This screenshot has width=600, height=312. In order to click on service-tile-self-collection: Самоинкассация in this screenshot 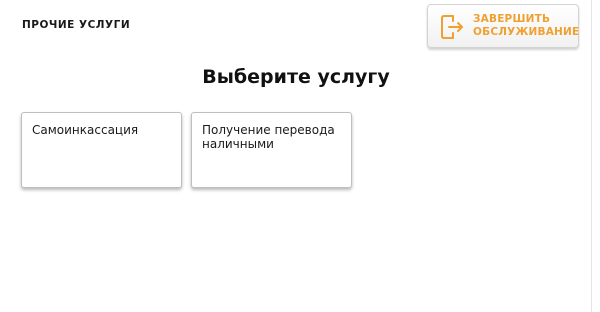, I will do `click(101, 150)`.